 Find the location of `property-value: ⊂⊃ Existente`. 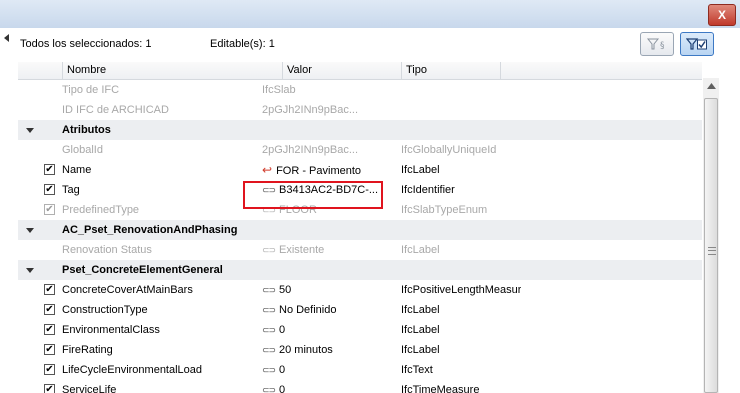

property-value: ⊂⊃ Existente is located at coordinates (330, 250).